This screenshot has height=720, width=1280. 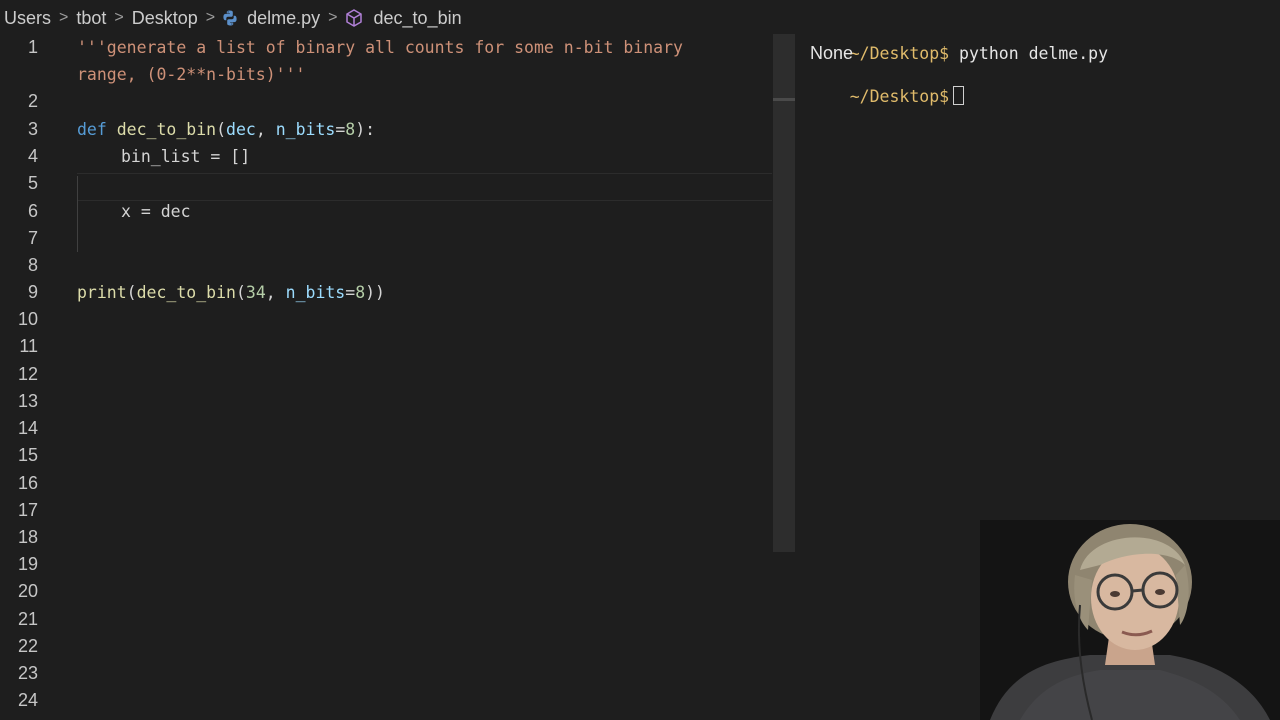 What do you see at coordinates (165, 18) in the screenshot?
I see `breadcrumb-item-desktop: Desktop` at bounding box center [165, 18].